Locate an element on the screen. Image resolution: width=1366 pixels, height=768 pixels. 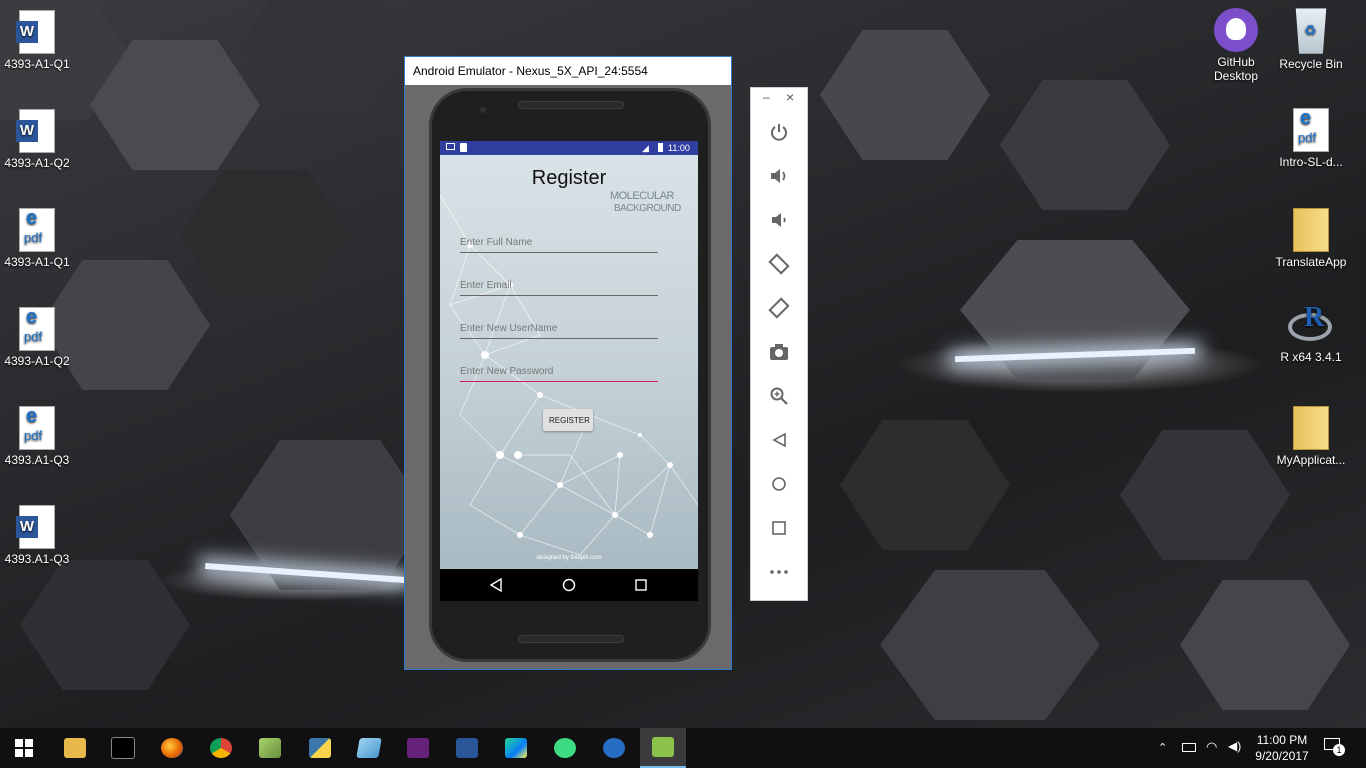
desktop-icon-r-x64: R R x64 3.4.1 is located at coordinates (1311, 334).